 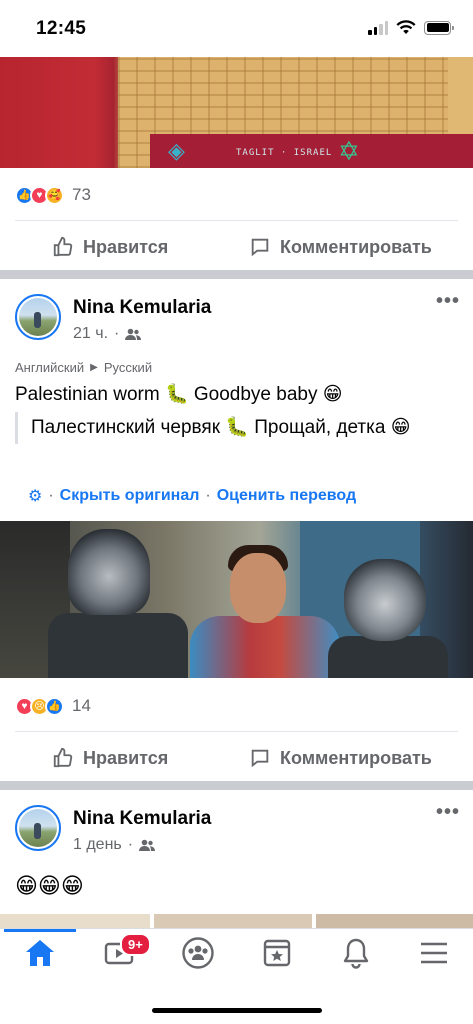 I want to click on translated-text: Палестинский червяк 🐛 Прощай, детка 😁, so click(x=237, y=428).